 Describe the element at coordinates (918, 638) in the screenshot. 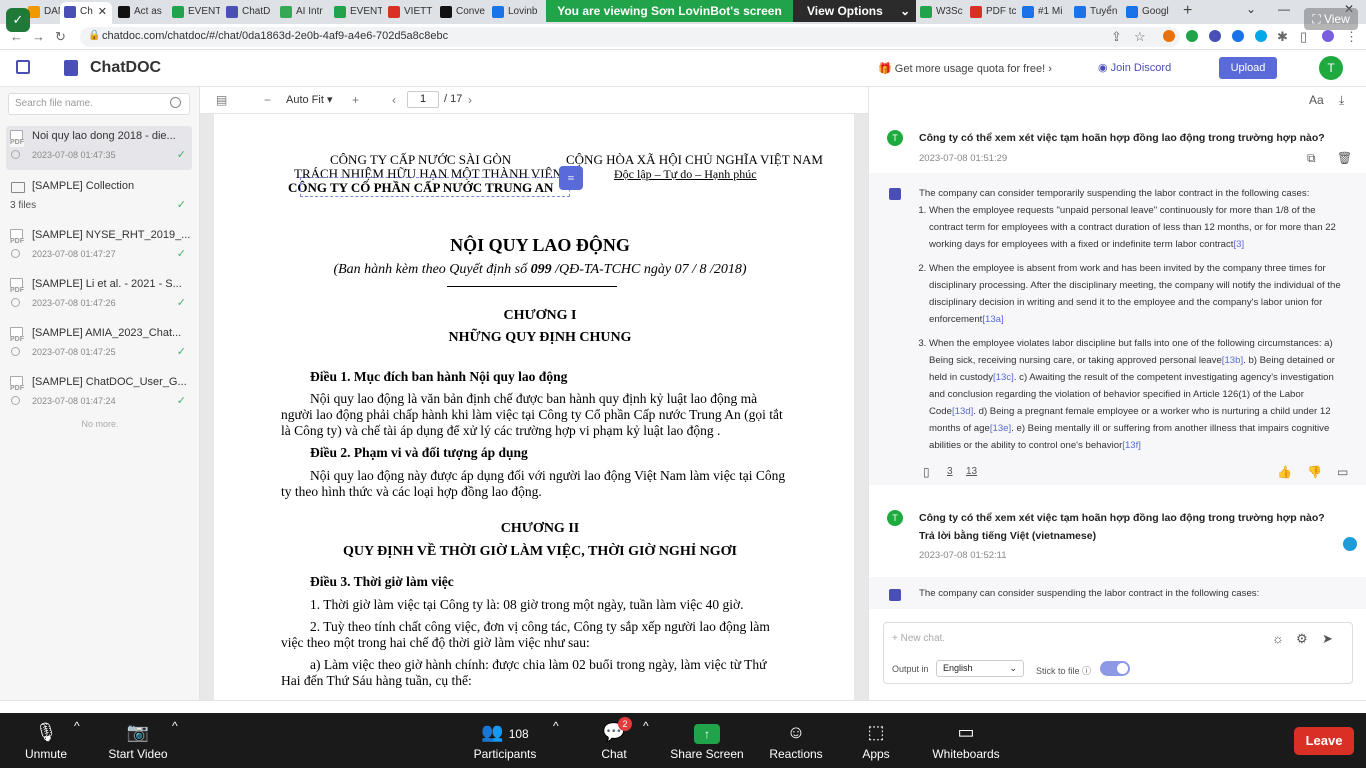

I see `chat-input: + New chat.` at that location.